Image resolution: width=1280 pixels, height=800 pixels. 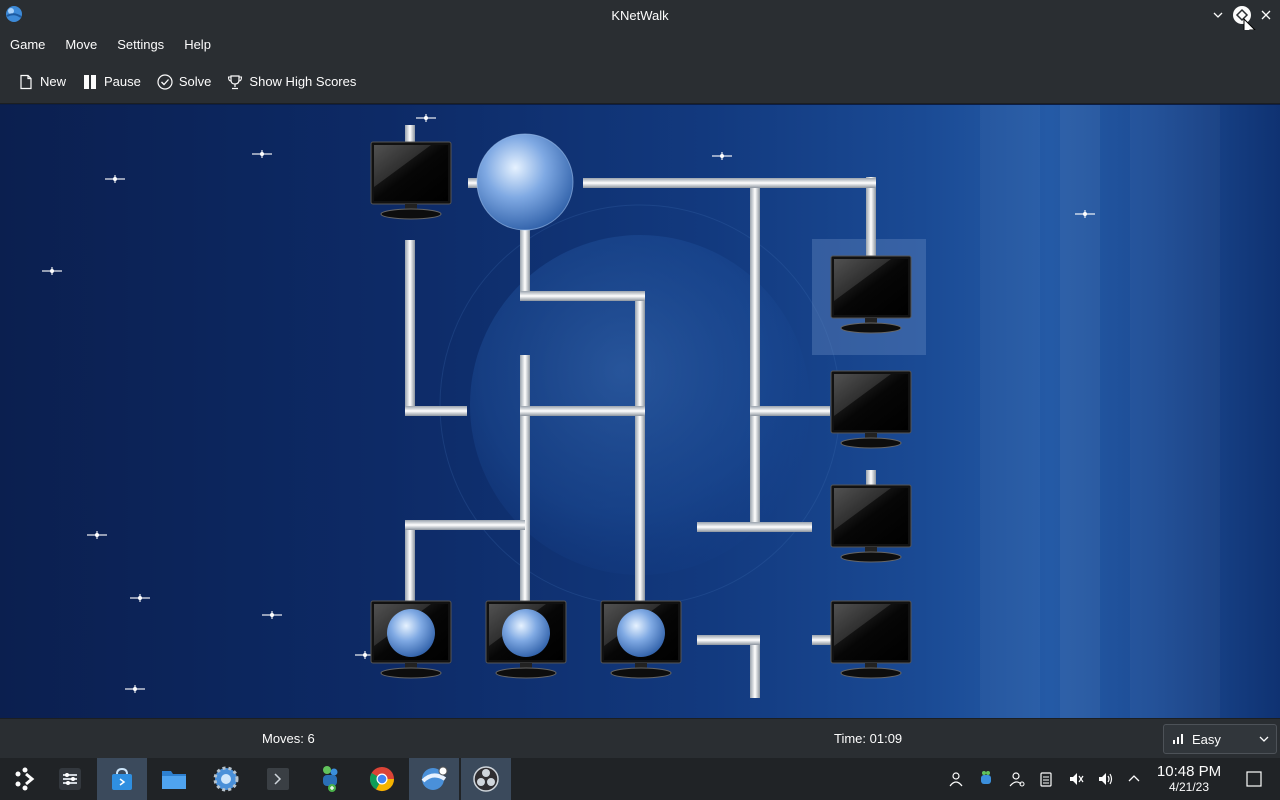 I want to click on menu-move: Move, so click(x=81, y=45).